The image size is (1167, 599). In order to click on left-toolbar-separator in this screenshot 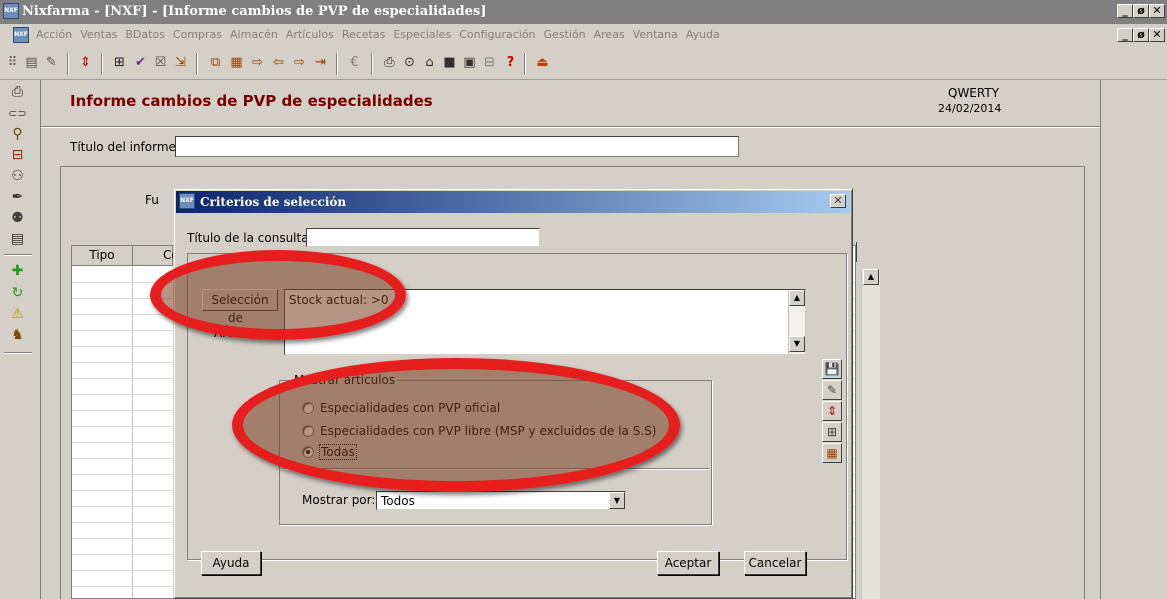, I will do `click(18, 255)`.